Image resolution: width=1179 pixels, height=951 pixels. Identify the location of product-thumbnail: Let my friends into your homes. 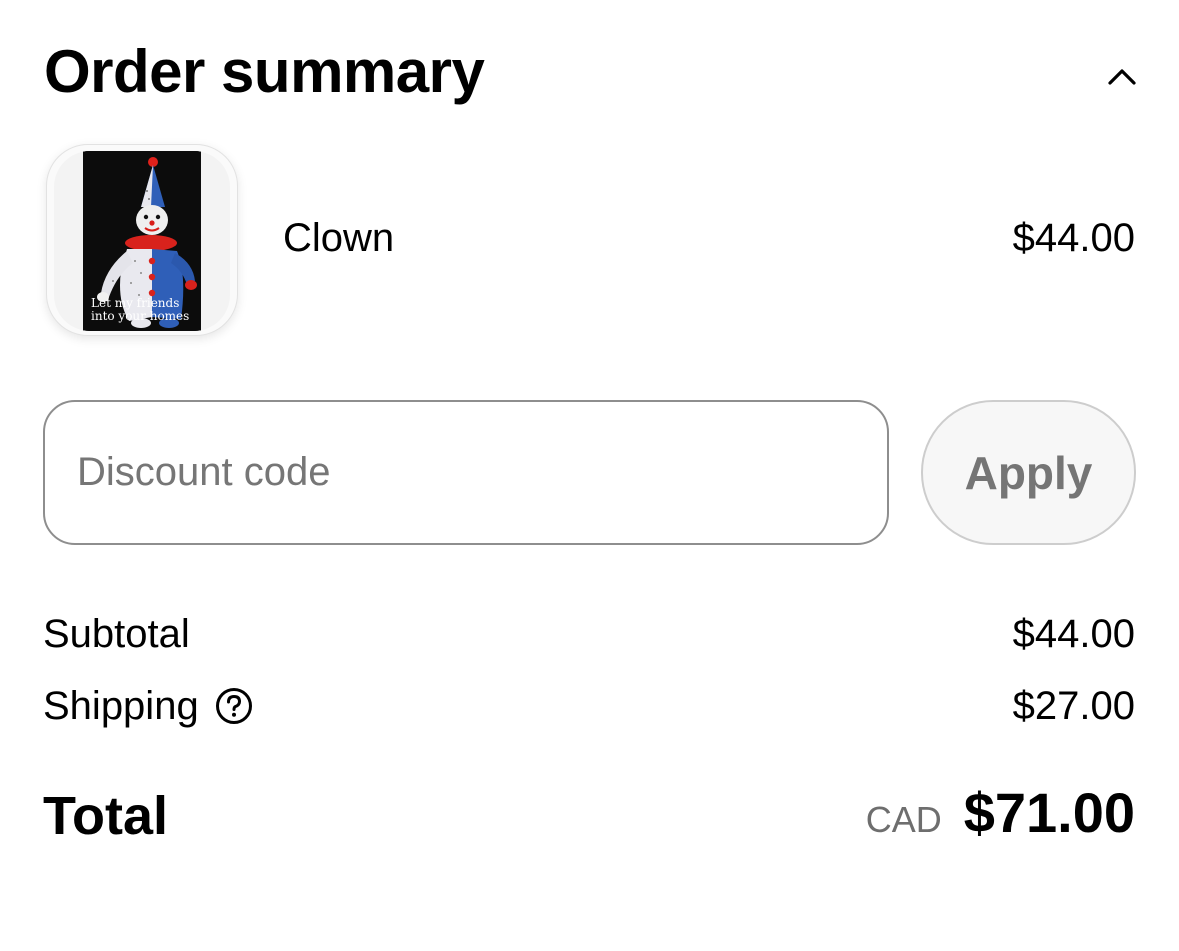
(142, 240).